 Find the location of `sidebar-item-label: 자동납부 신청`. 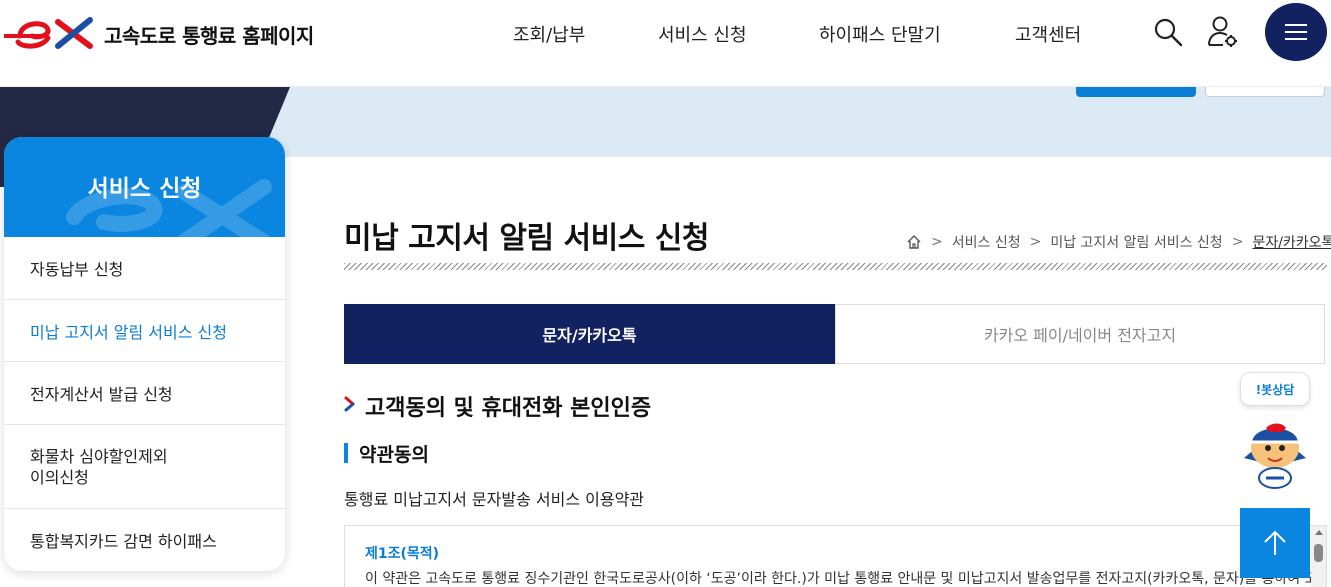

sidebar-item-label: 자동납부 신청 is located at coordinates (77, 269).